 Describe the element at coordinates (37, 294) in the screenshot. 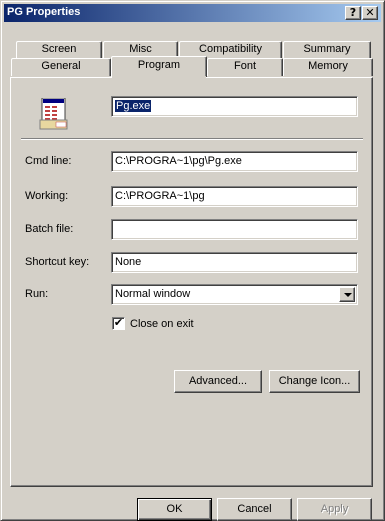

I see `run-label: Run:` at that location.